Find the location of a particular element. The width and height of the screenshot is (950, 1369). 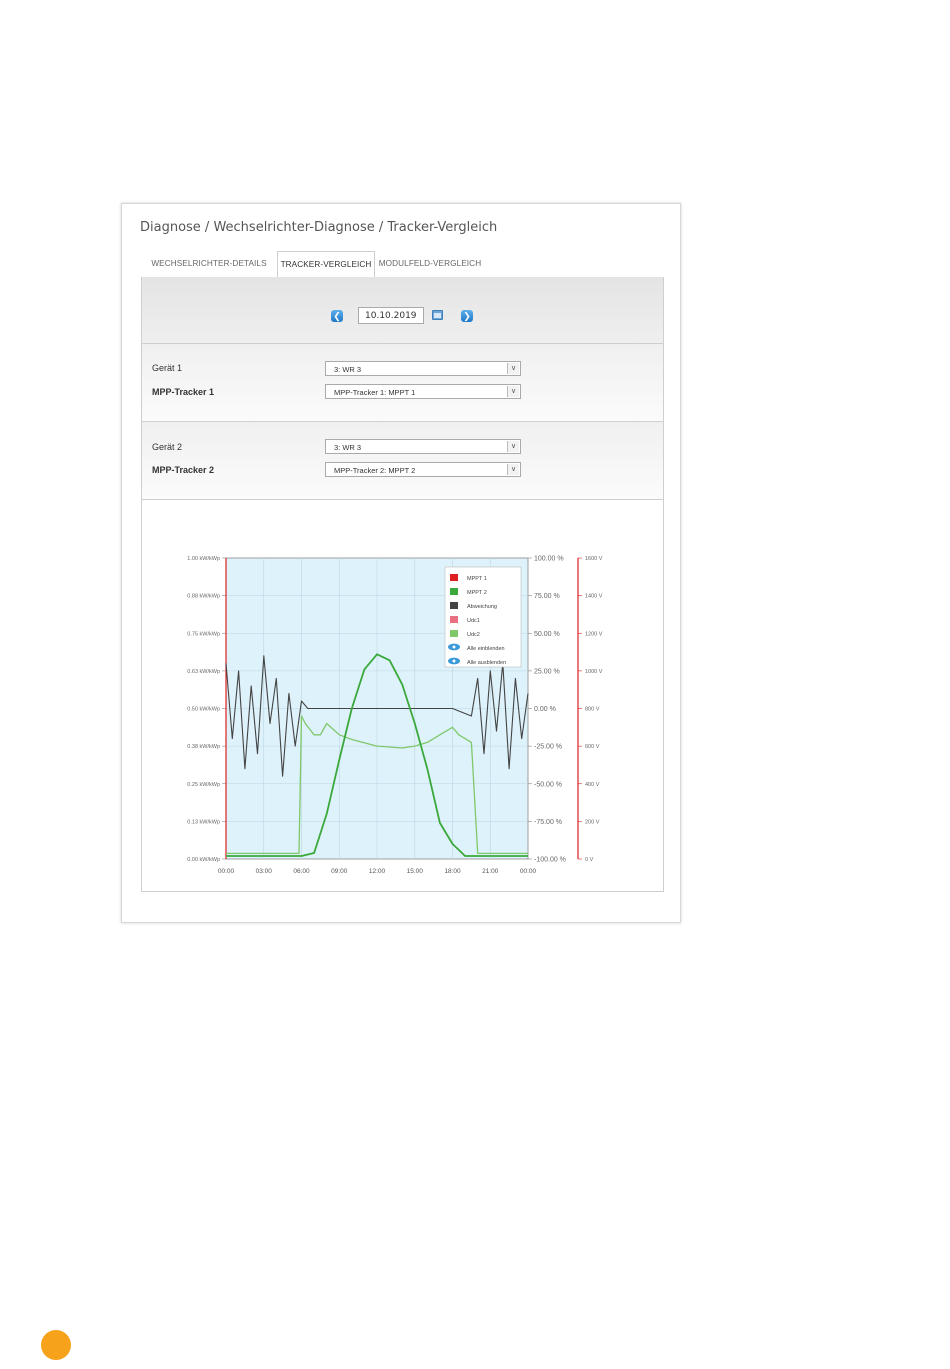

y-left-tick-label: 0.13 kW/kWp is located at coordinates (203, 822).